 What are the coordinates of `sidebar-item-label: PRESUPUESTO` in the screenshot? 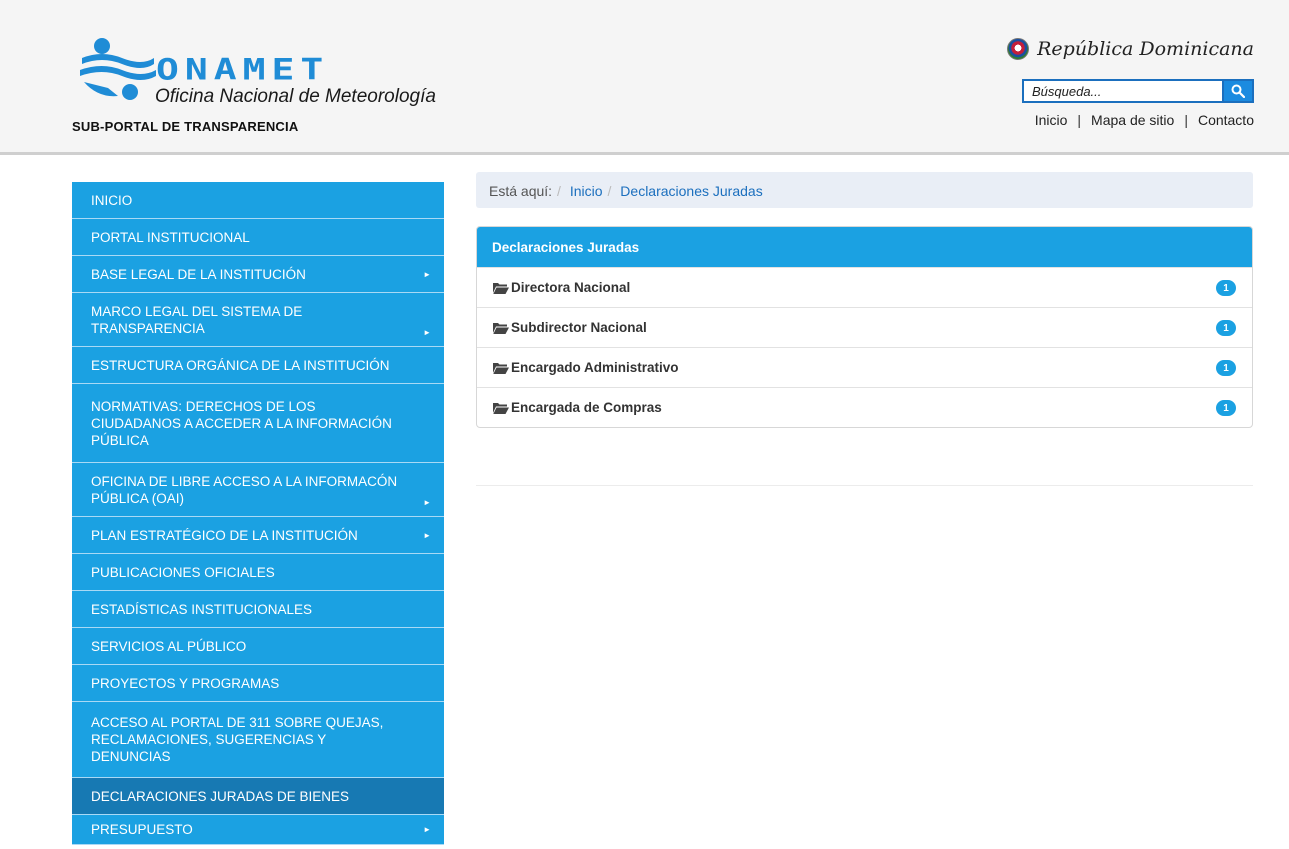 It's located at (142, 829).